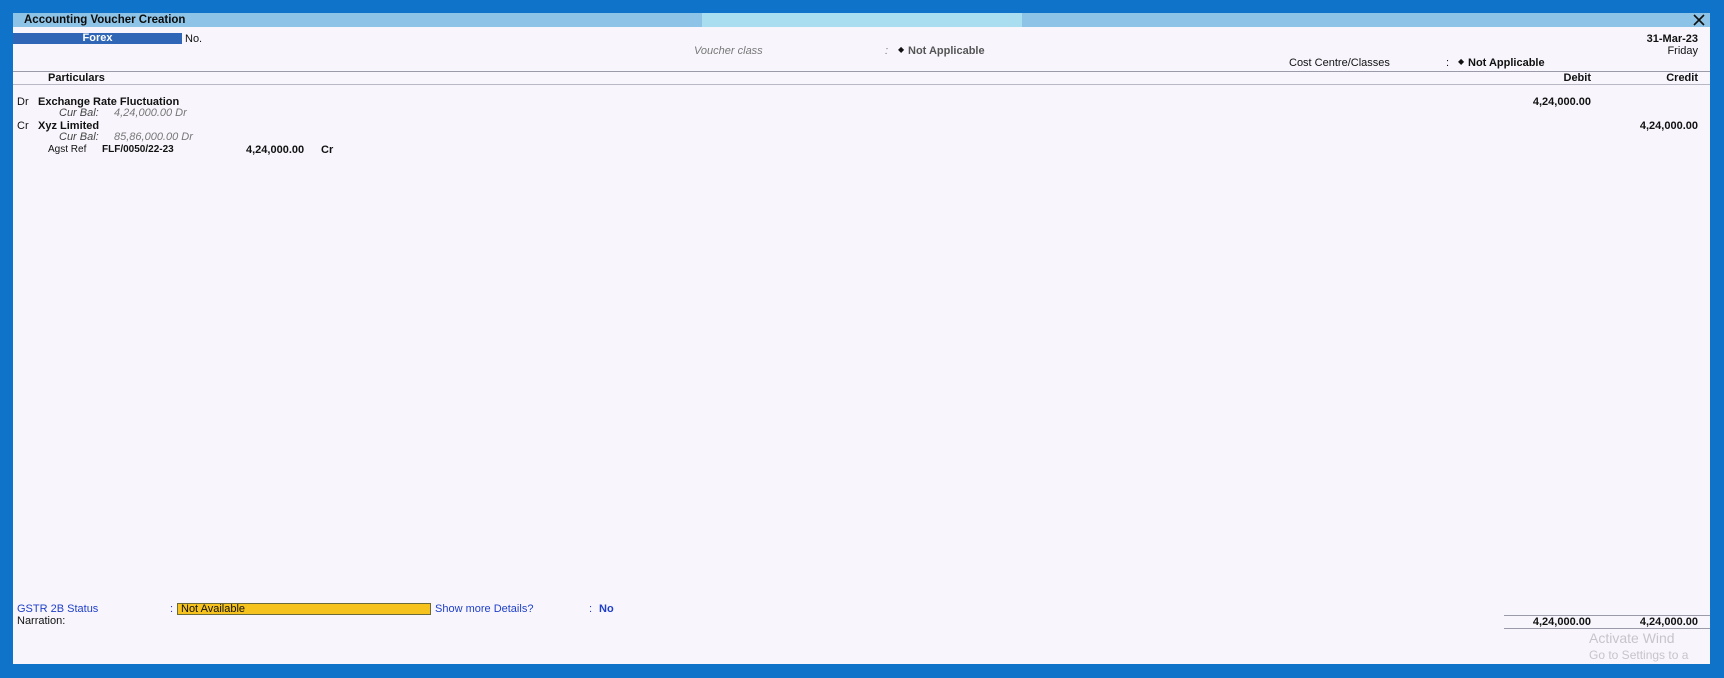 The height and width of the screenshot is (678, 1724). What do you see at coordinates (41, 621) in the screenshot?
I see `narration-label: Narration:` at bounding box center [41, 621].